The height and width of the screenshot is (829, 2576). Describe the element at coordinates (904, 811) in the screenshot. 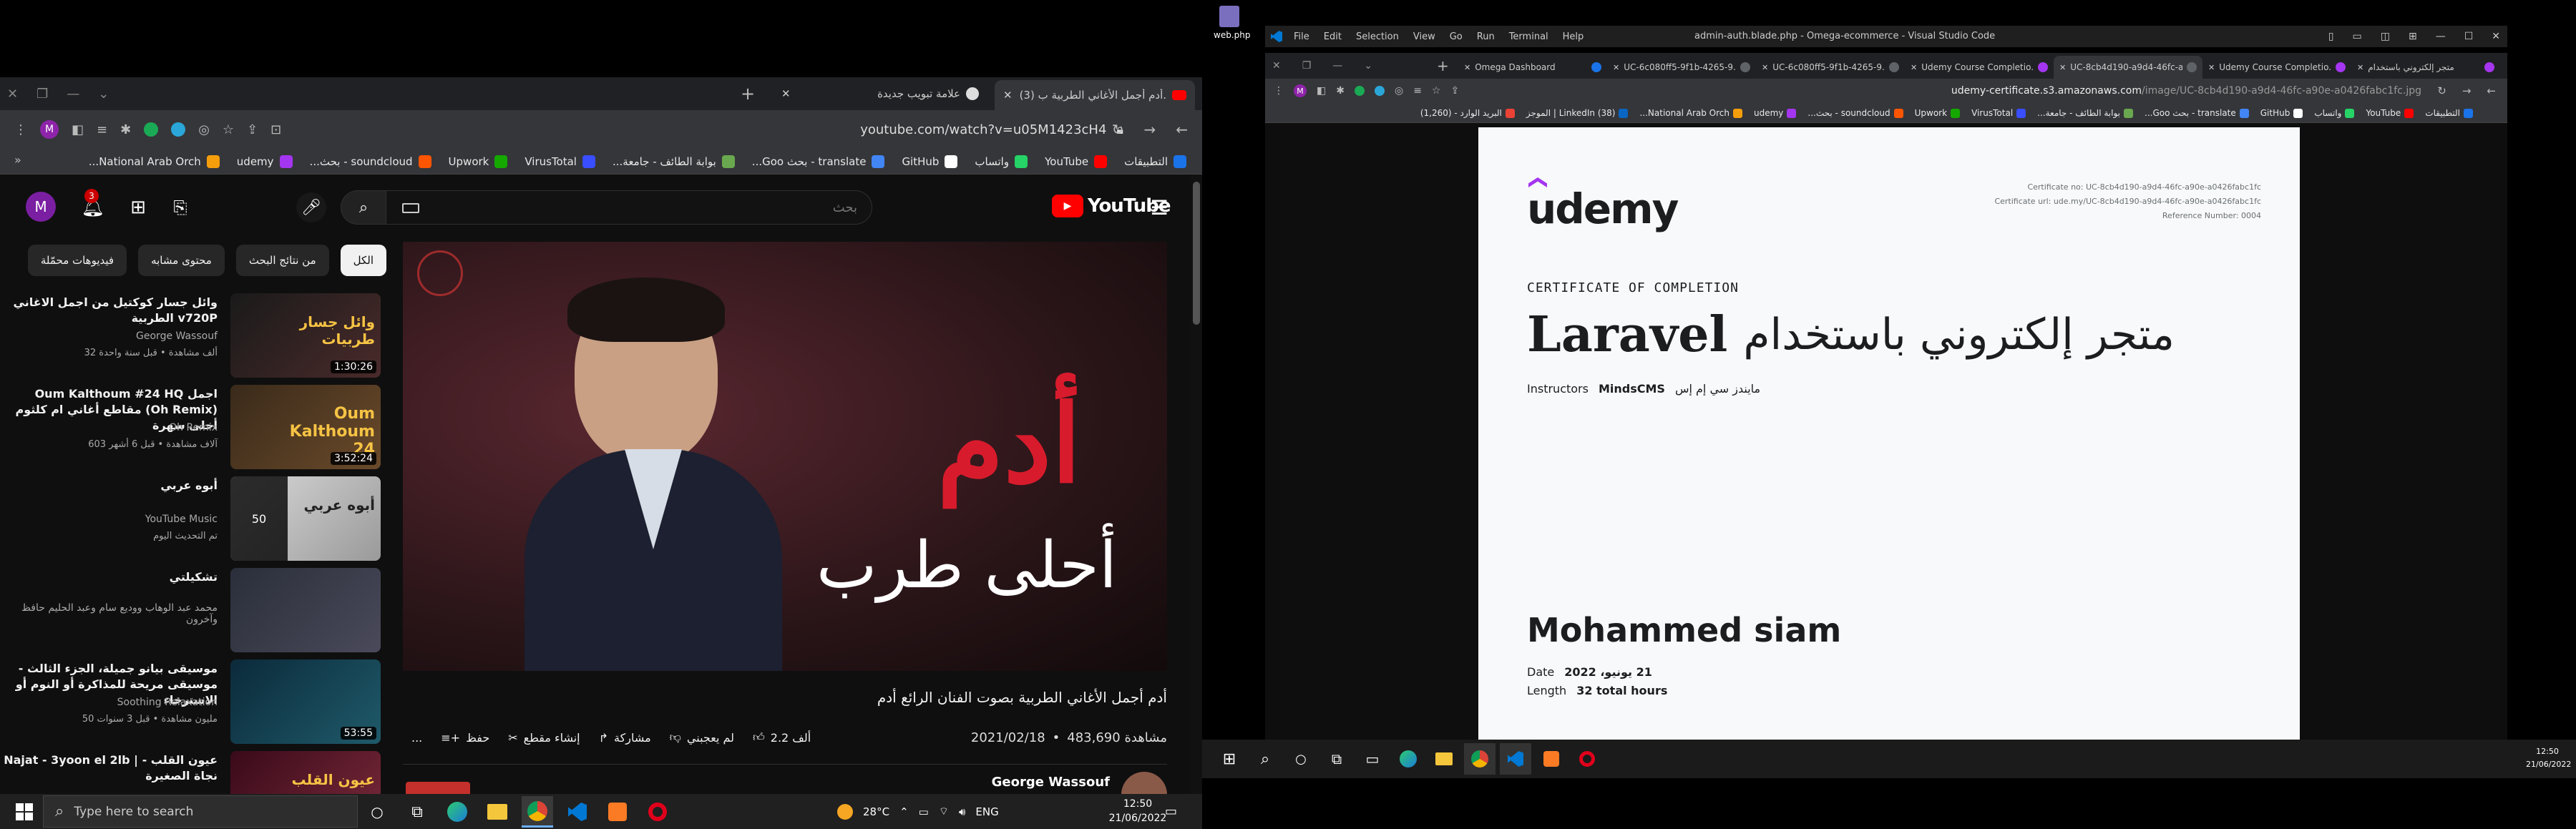

I see `tray-chevron-icon: ⌃` at that location.